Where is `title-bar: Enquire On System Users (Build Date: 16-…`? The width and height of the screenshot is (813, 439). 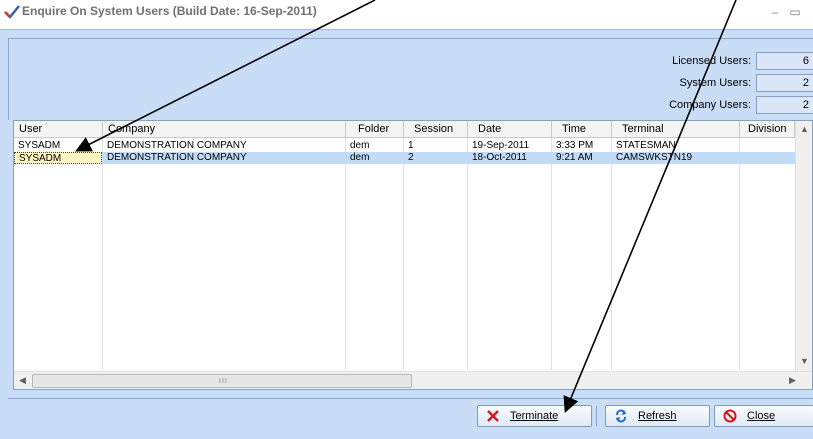 title-bar: Enquire On System Users (Build Date: 16-… is located at coordinates (406, 12).